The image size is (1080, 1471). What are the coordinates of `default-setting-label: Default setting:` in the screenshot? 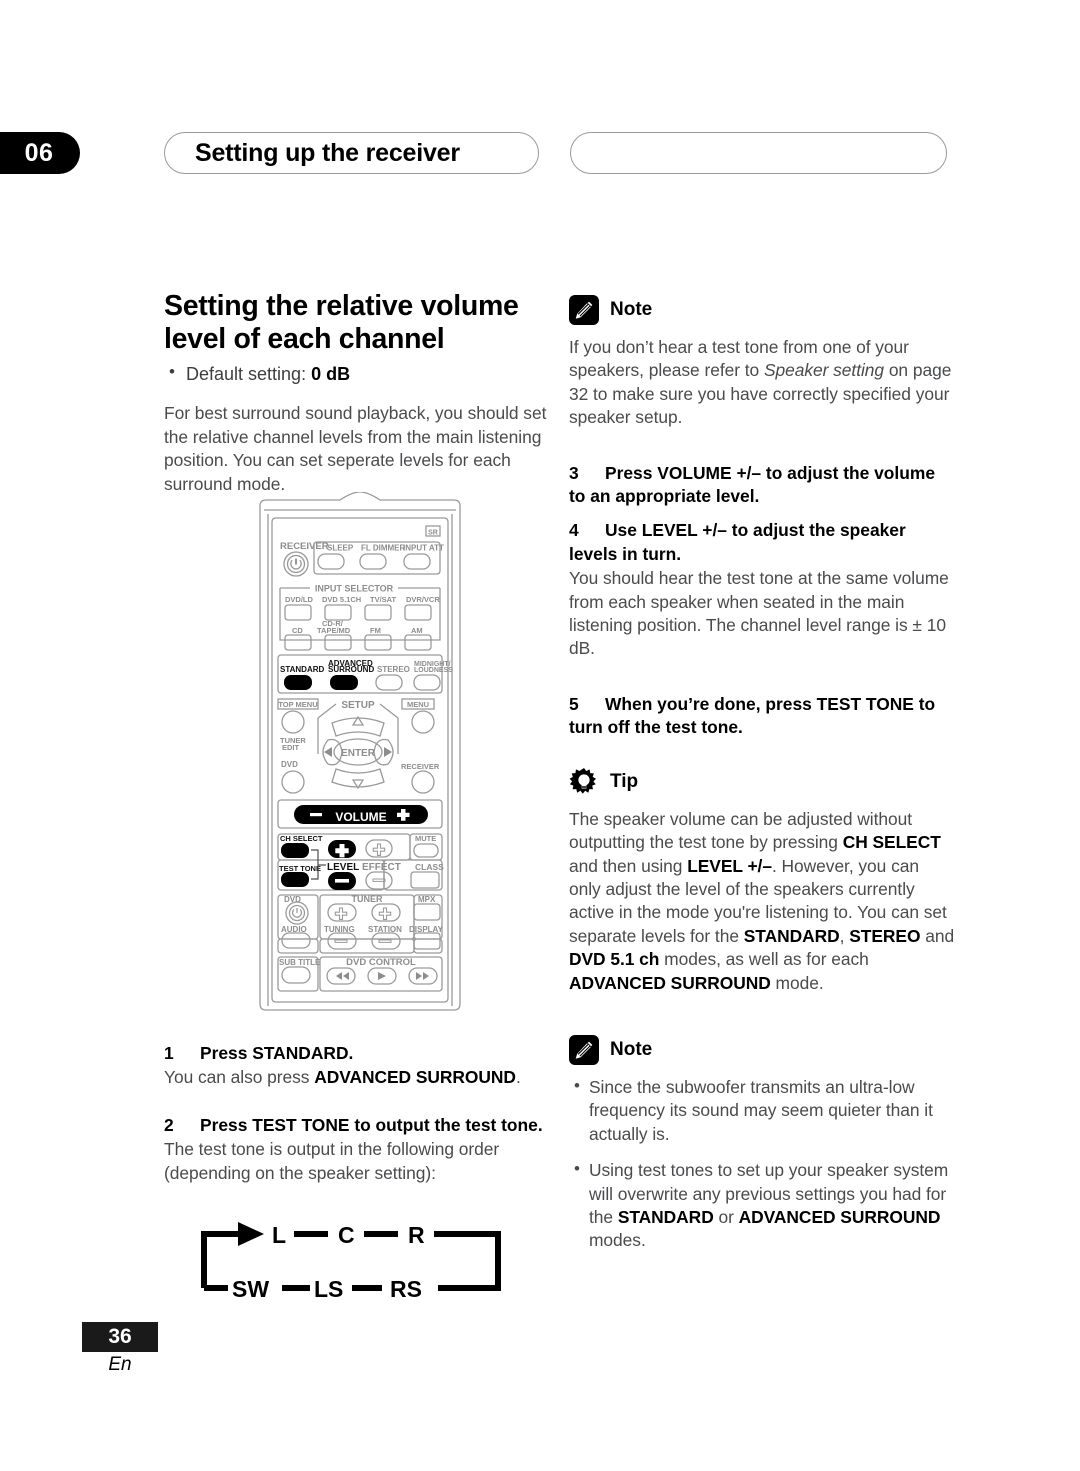 It's located at (246, 374).